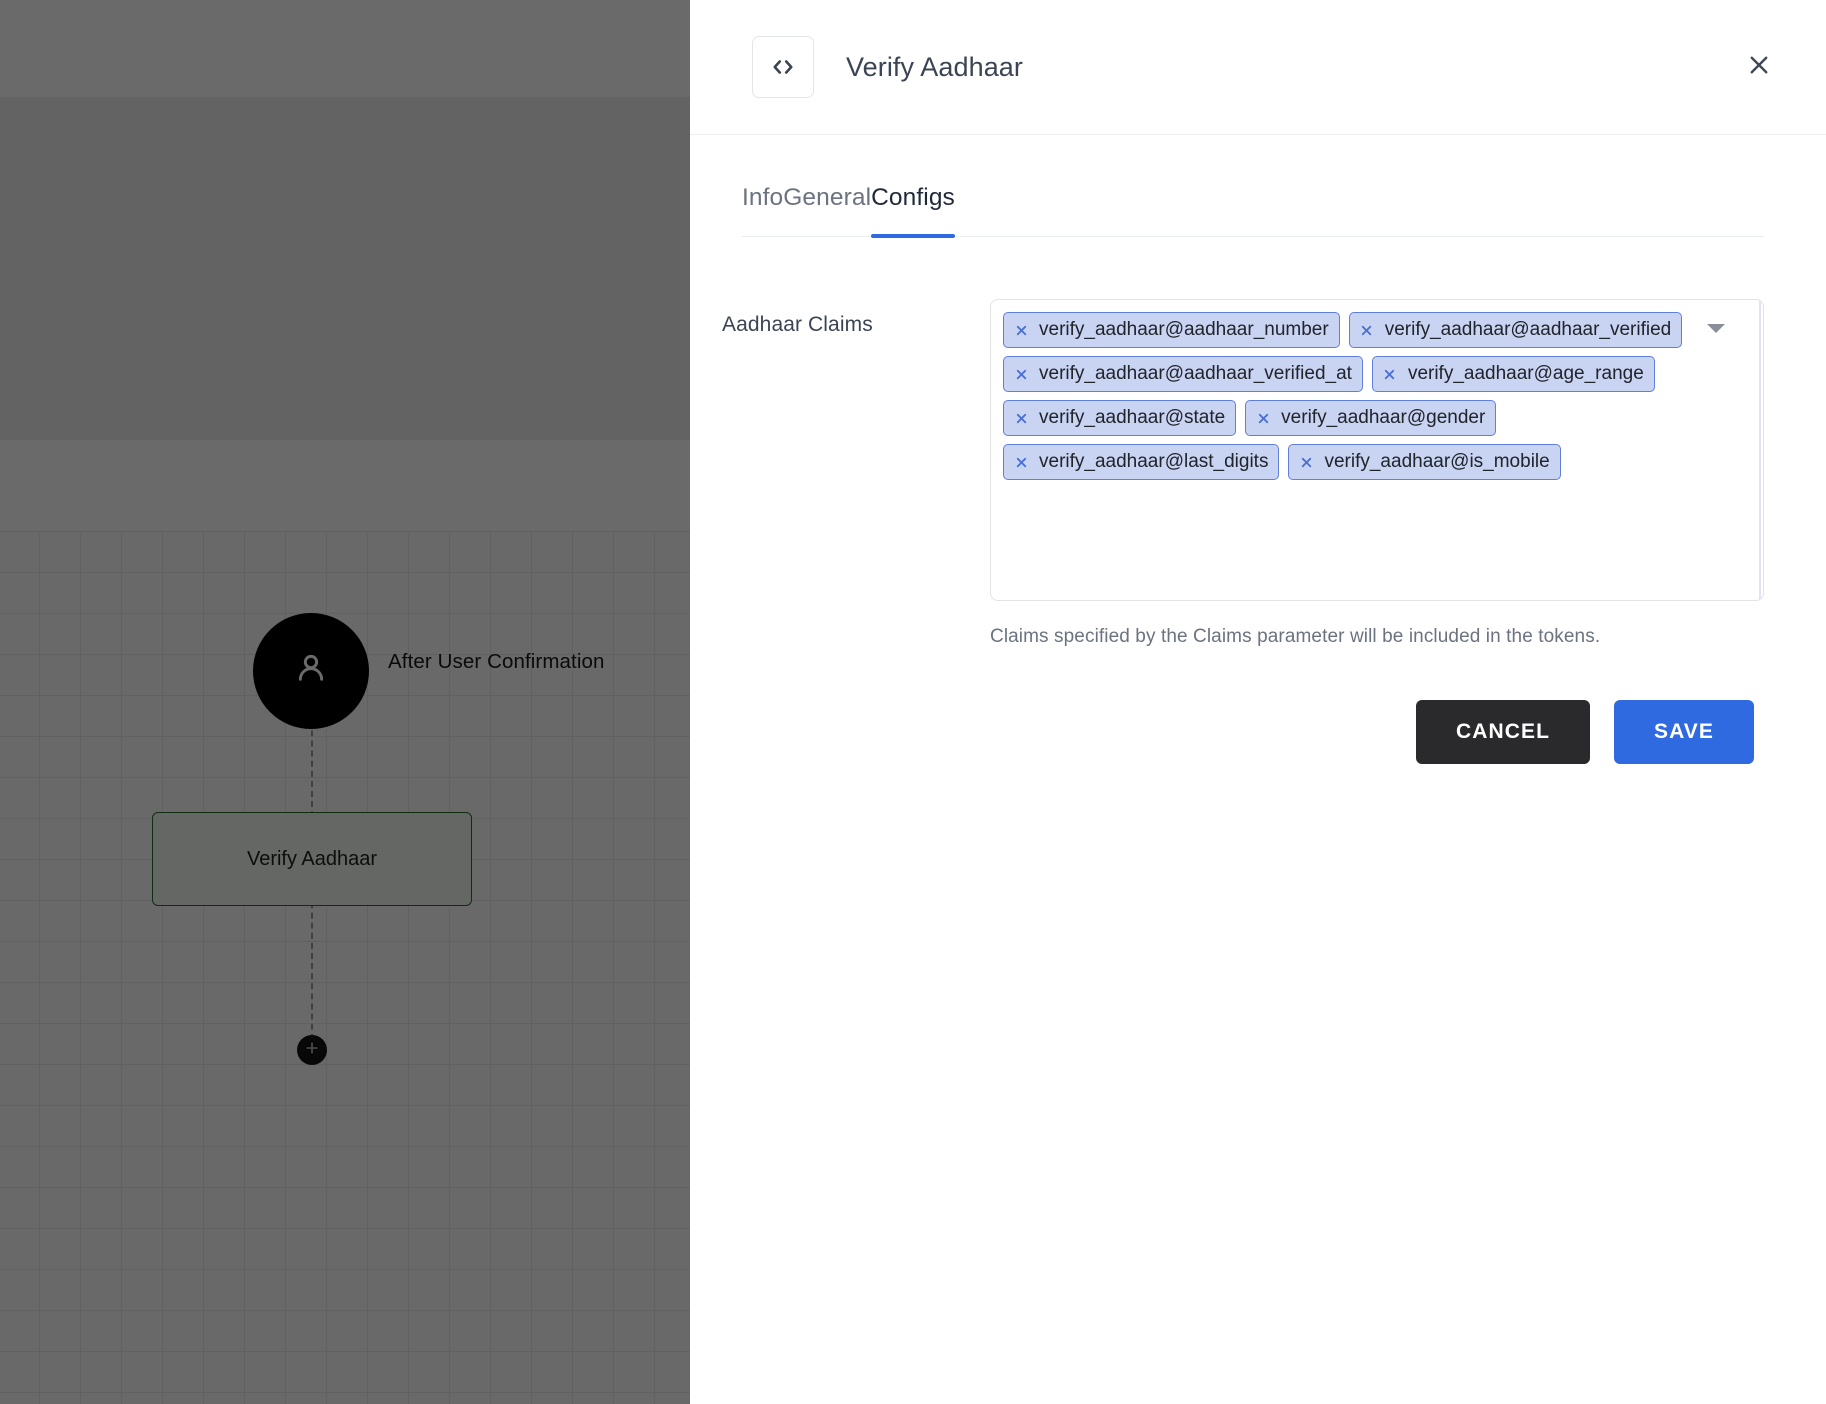  What do you see at coordinates (1390, 732) in the screenshot?
I see `panel-actions: CANCEL SAVE` at bounding box center [1390, 732].